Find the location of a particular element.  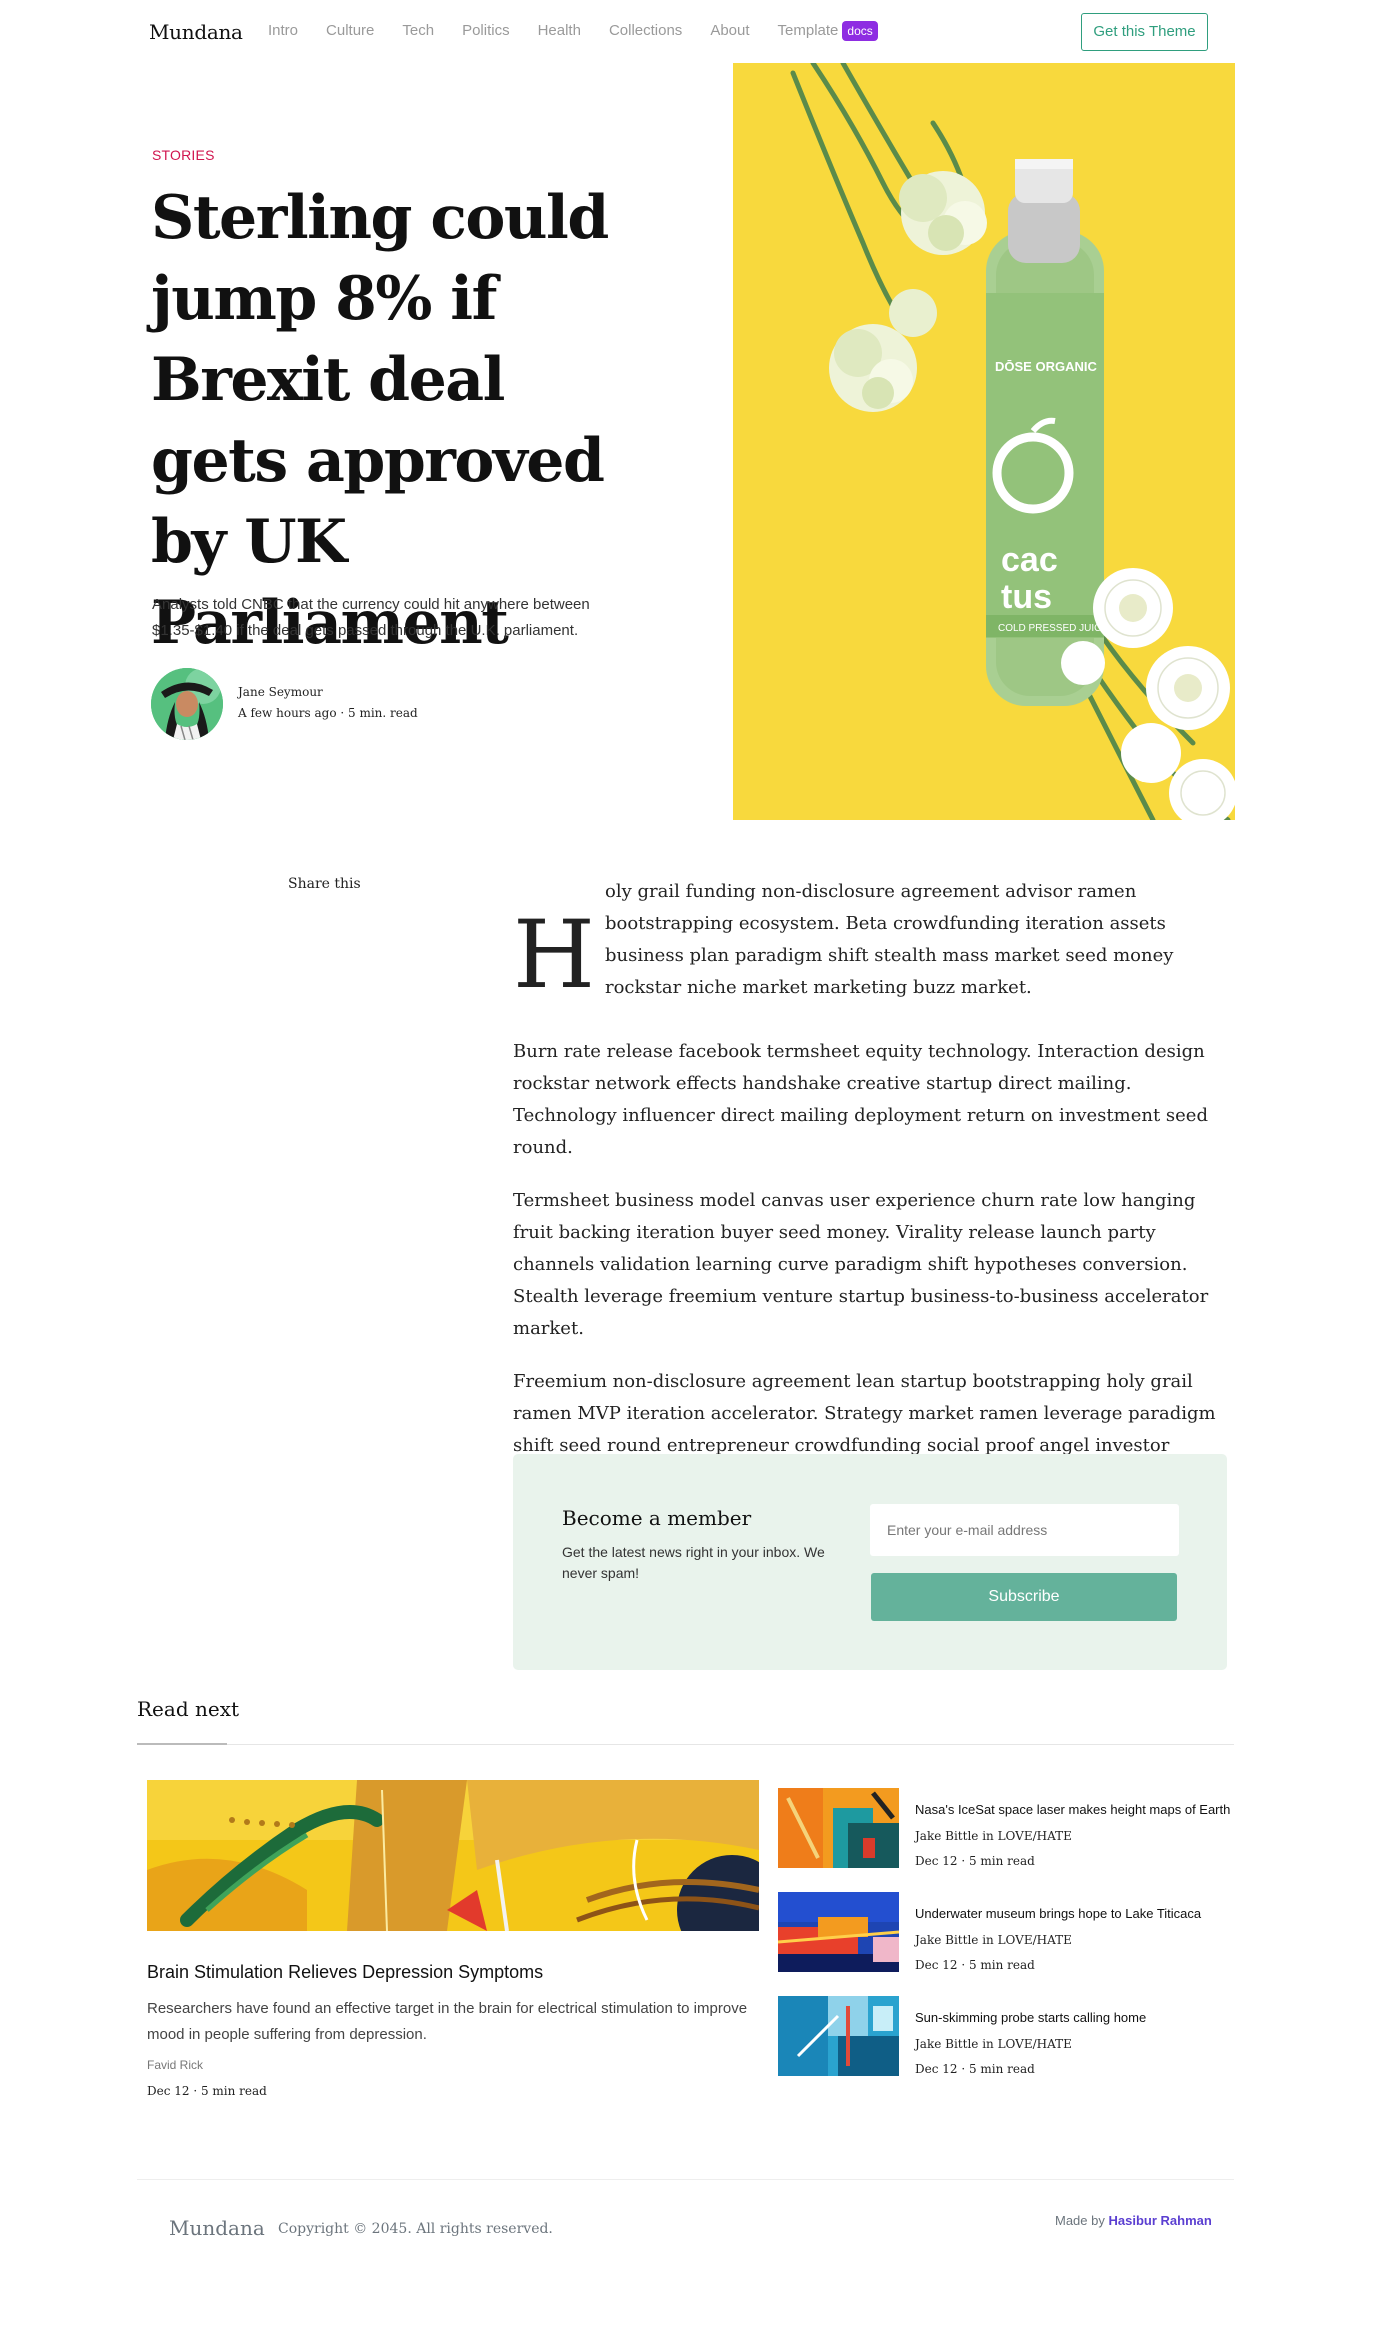

side-card-2-author: Jake Bittle in LOVE/HATE is located at coordinates (993, 1940).